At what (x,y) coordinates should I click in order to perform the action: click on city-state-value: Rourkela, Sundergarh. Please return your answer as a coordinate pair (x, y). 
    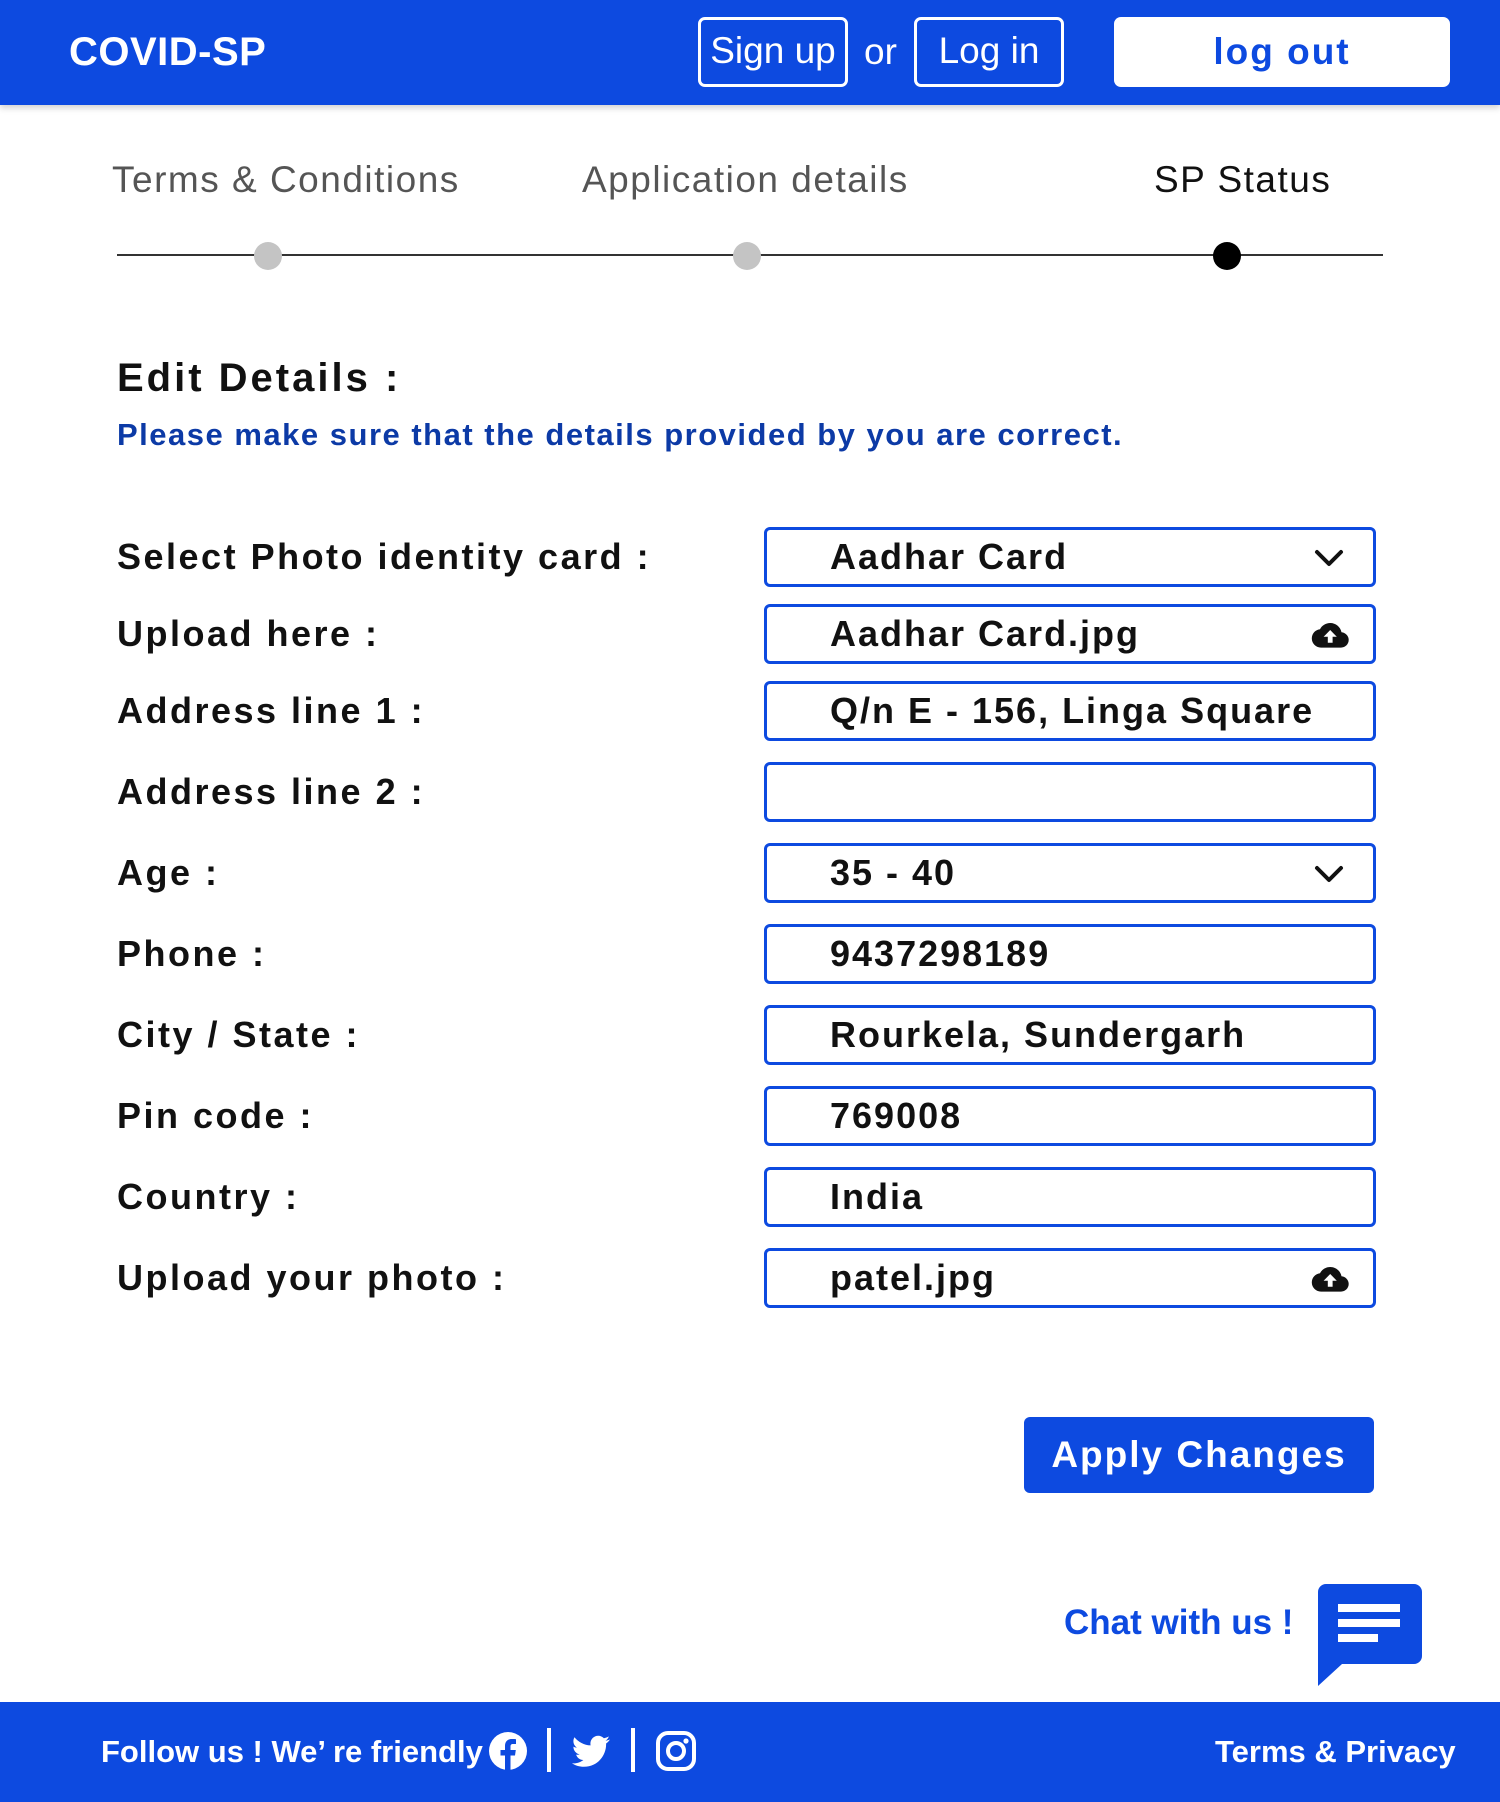
    Looking at the image, I should click on (1038, 1034).